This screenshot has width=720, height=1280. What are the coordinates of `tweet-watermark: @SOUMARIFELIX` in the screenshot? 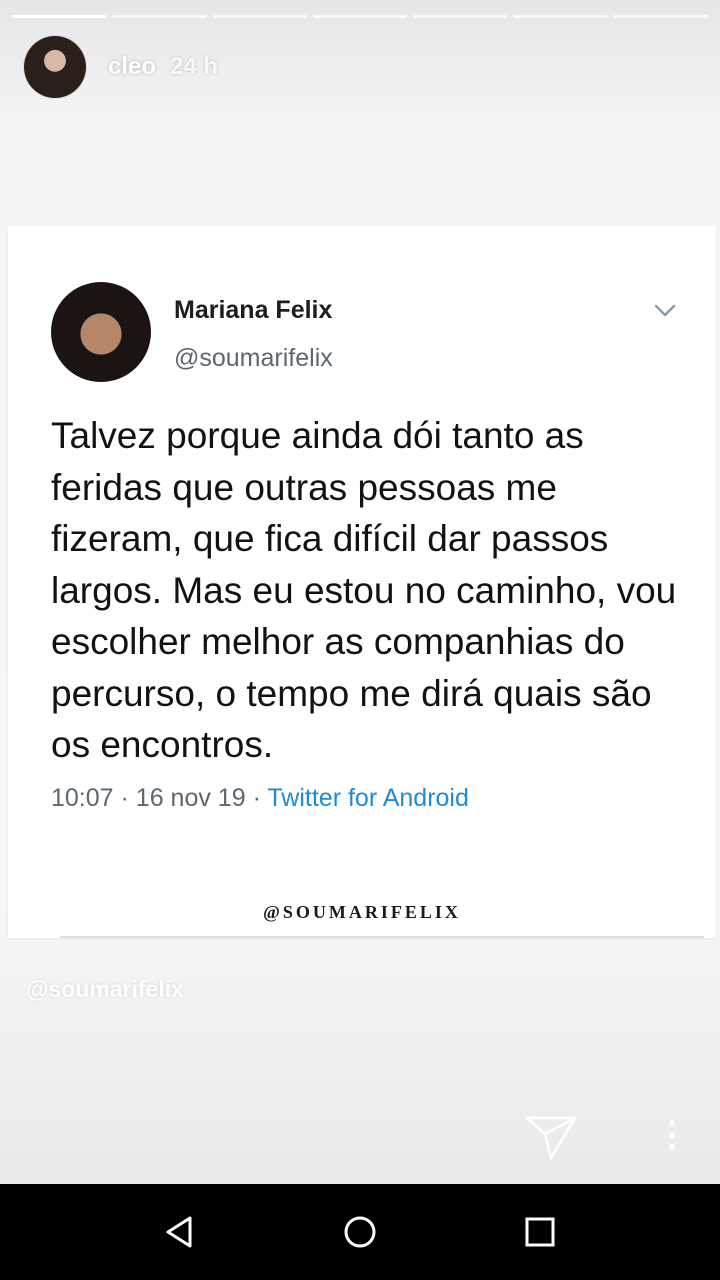 It's located at (362, 912).